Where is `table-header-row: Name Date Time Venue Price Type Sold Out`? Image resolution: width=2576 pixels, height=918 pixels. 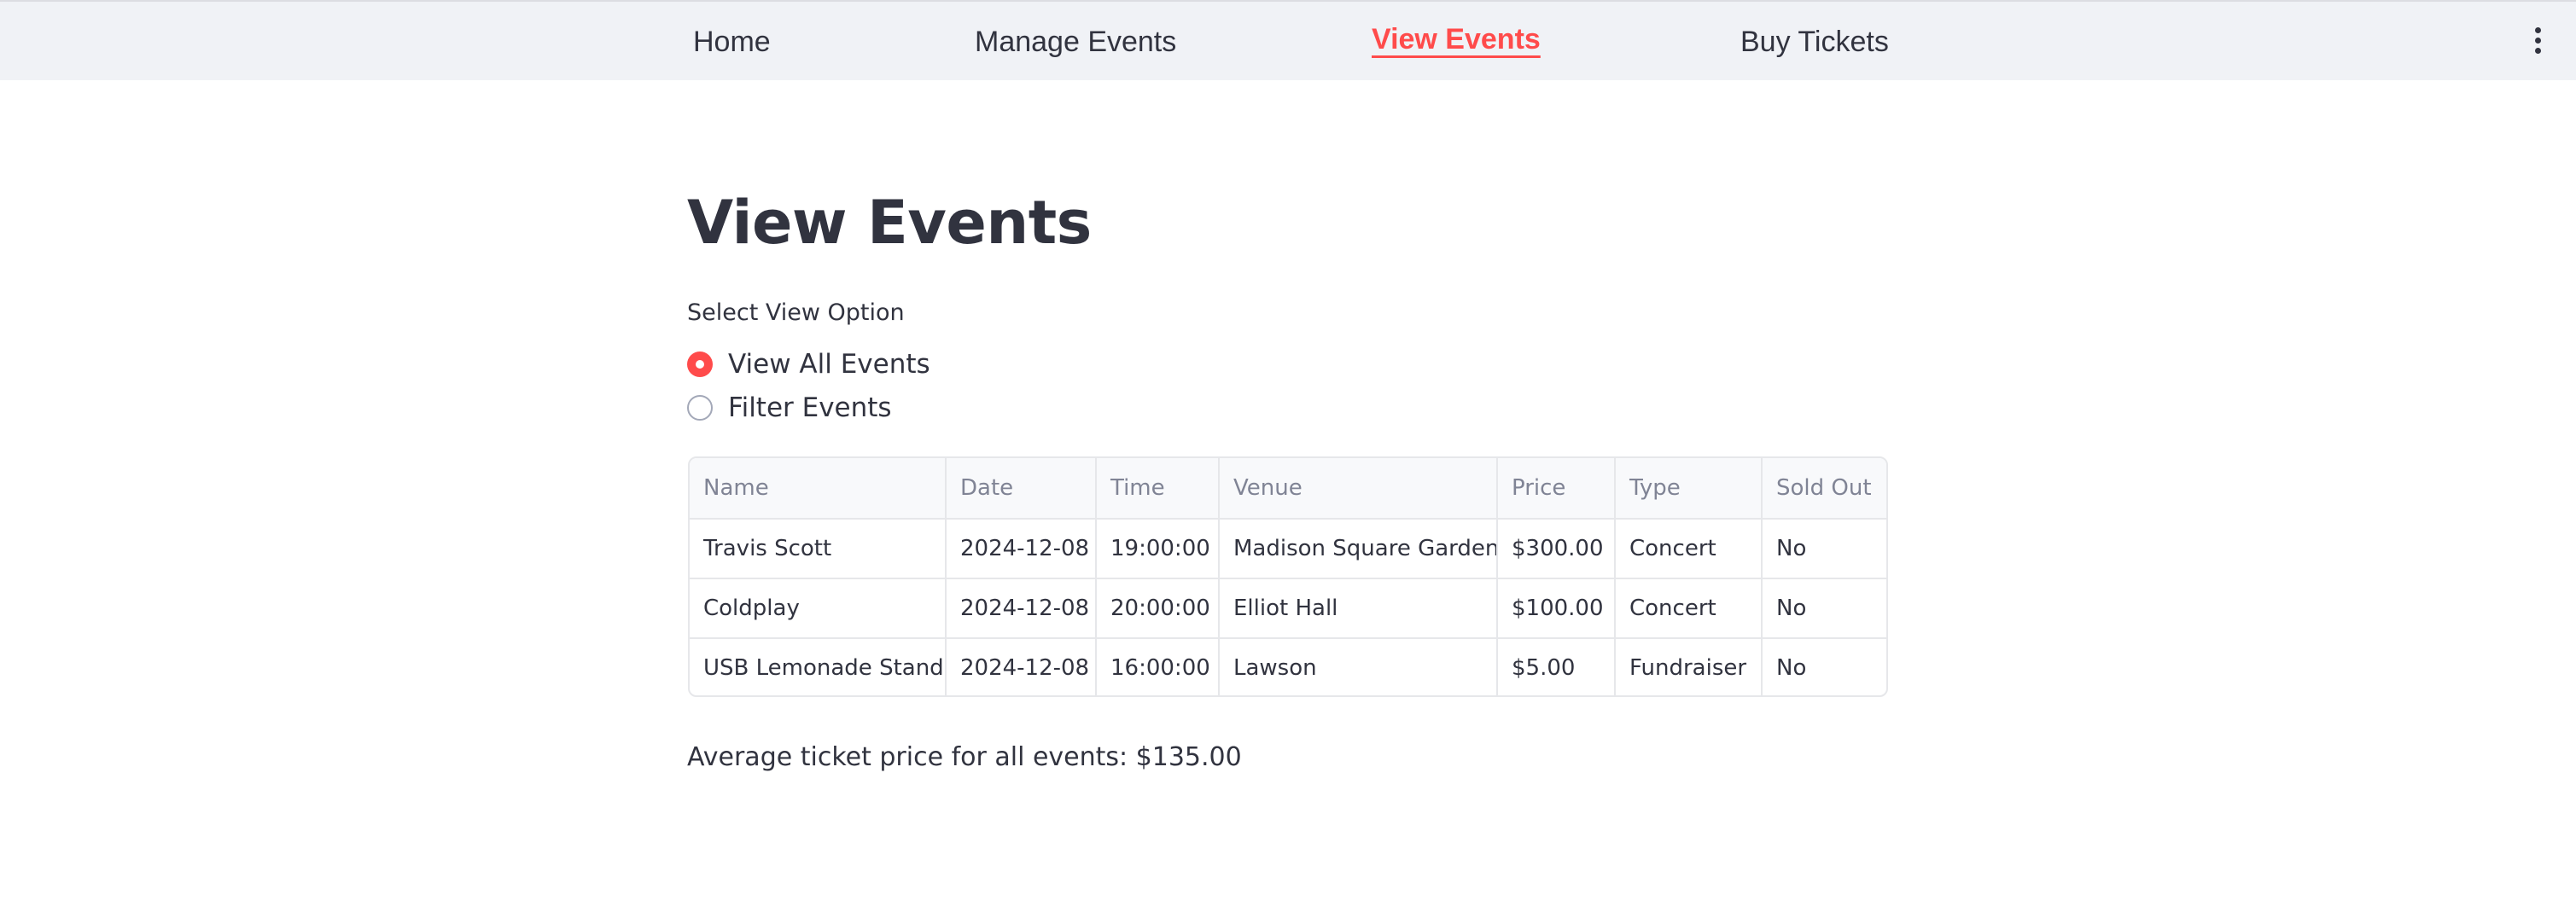 table-header-row: Name Date Time Venue Price Type Sold Out is located at coordinates (1288, 489).